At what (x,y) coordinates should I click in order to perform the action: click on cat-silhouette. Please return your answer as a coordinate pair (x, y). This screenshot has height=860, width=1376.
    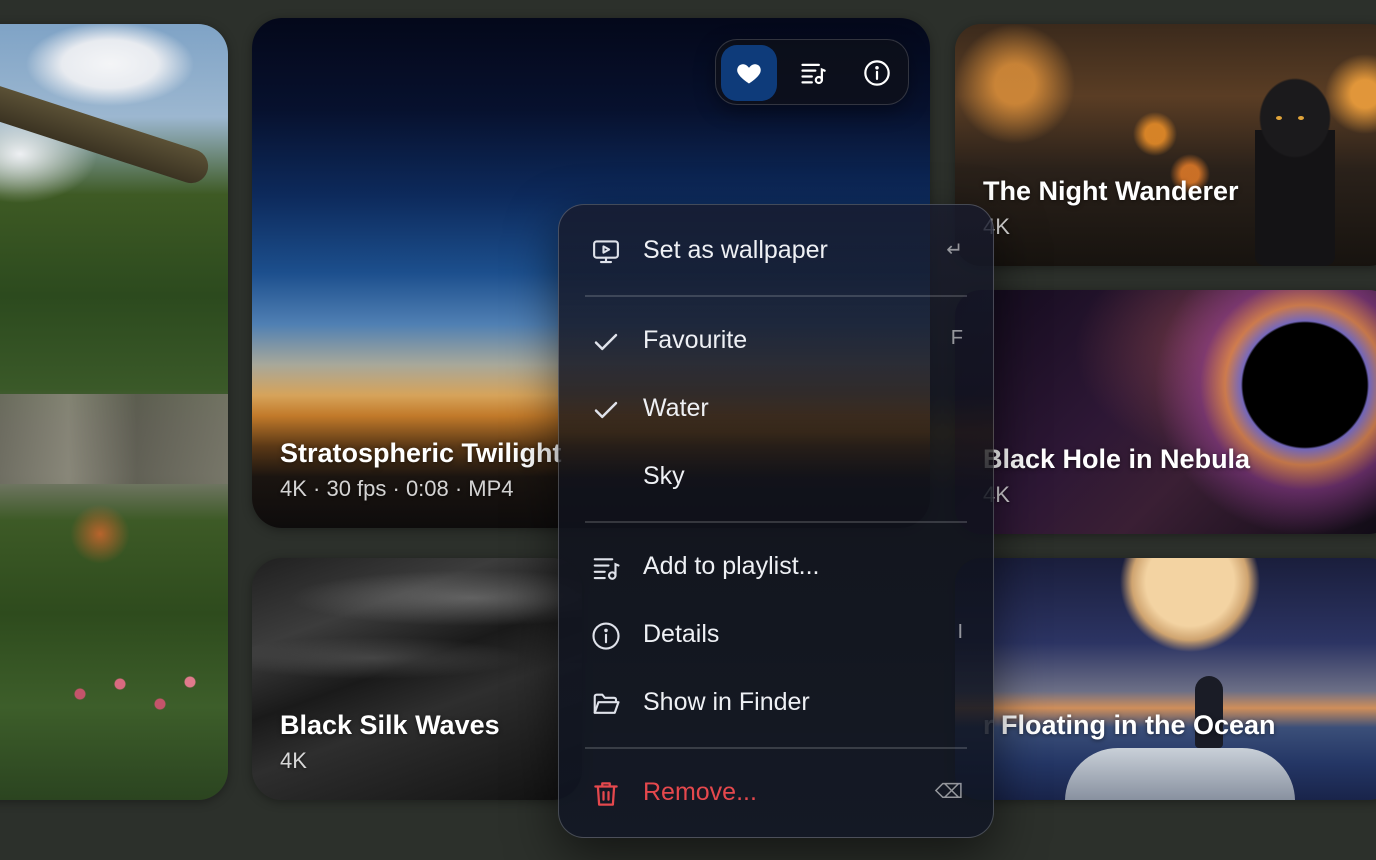
    Looking at the image, I should click on (1295, 163).